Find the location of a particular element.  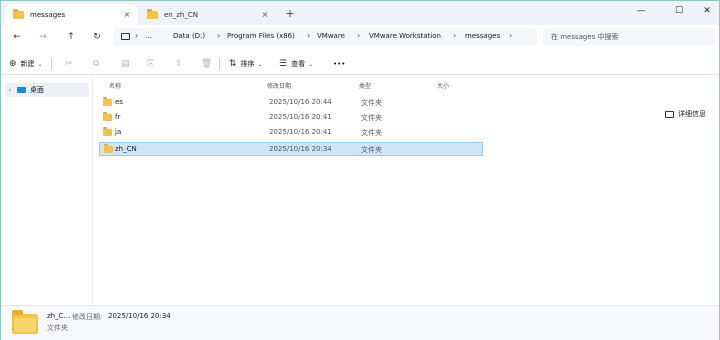

forward-button: → is located at coordinates (43, 37).